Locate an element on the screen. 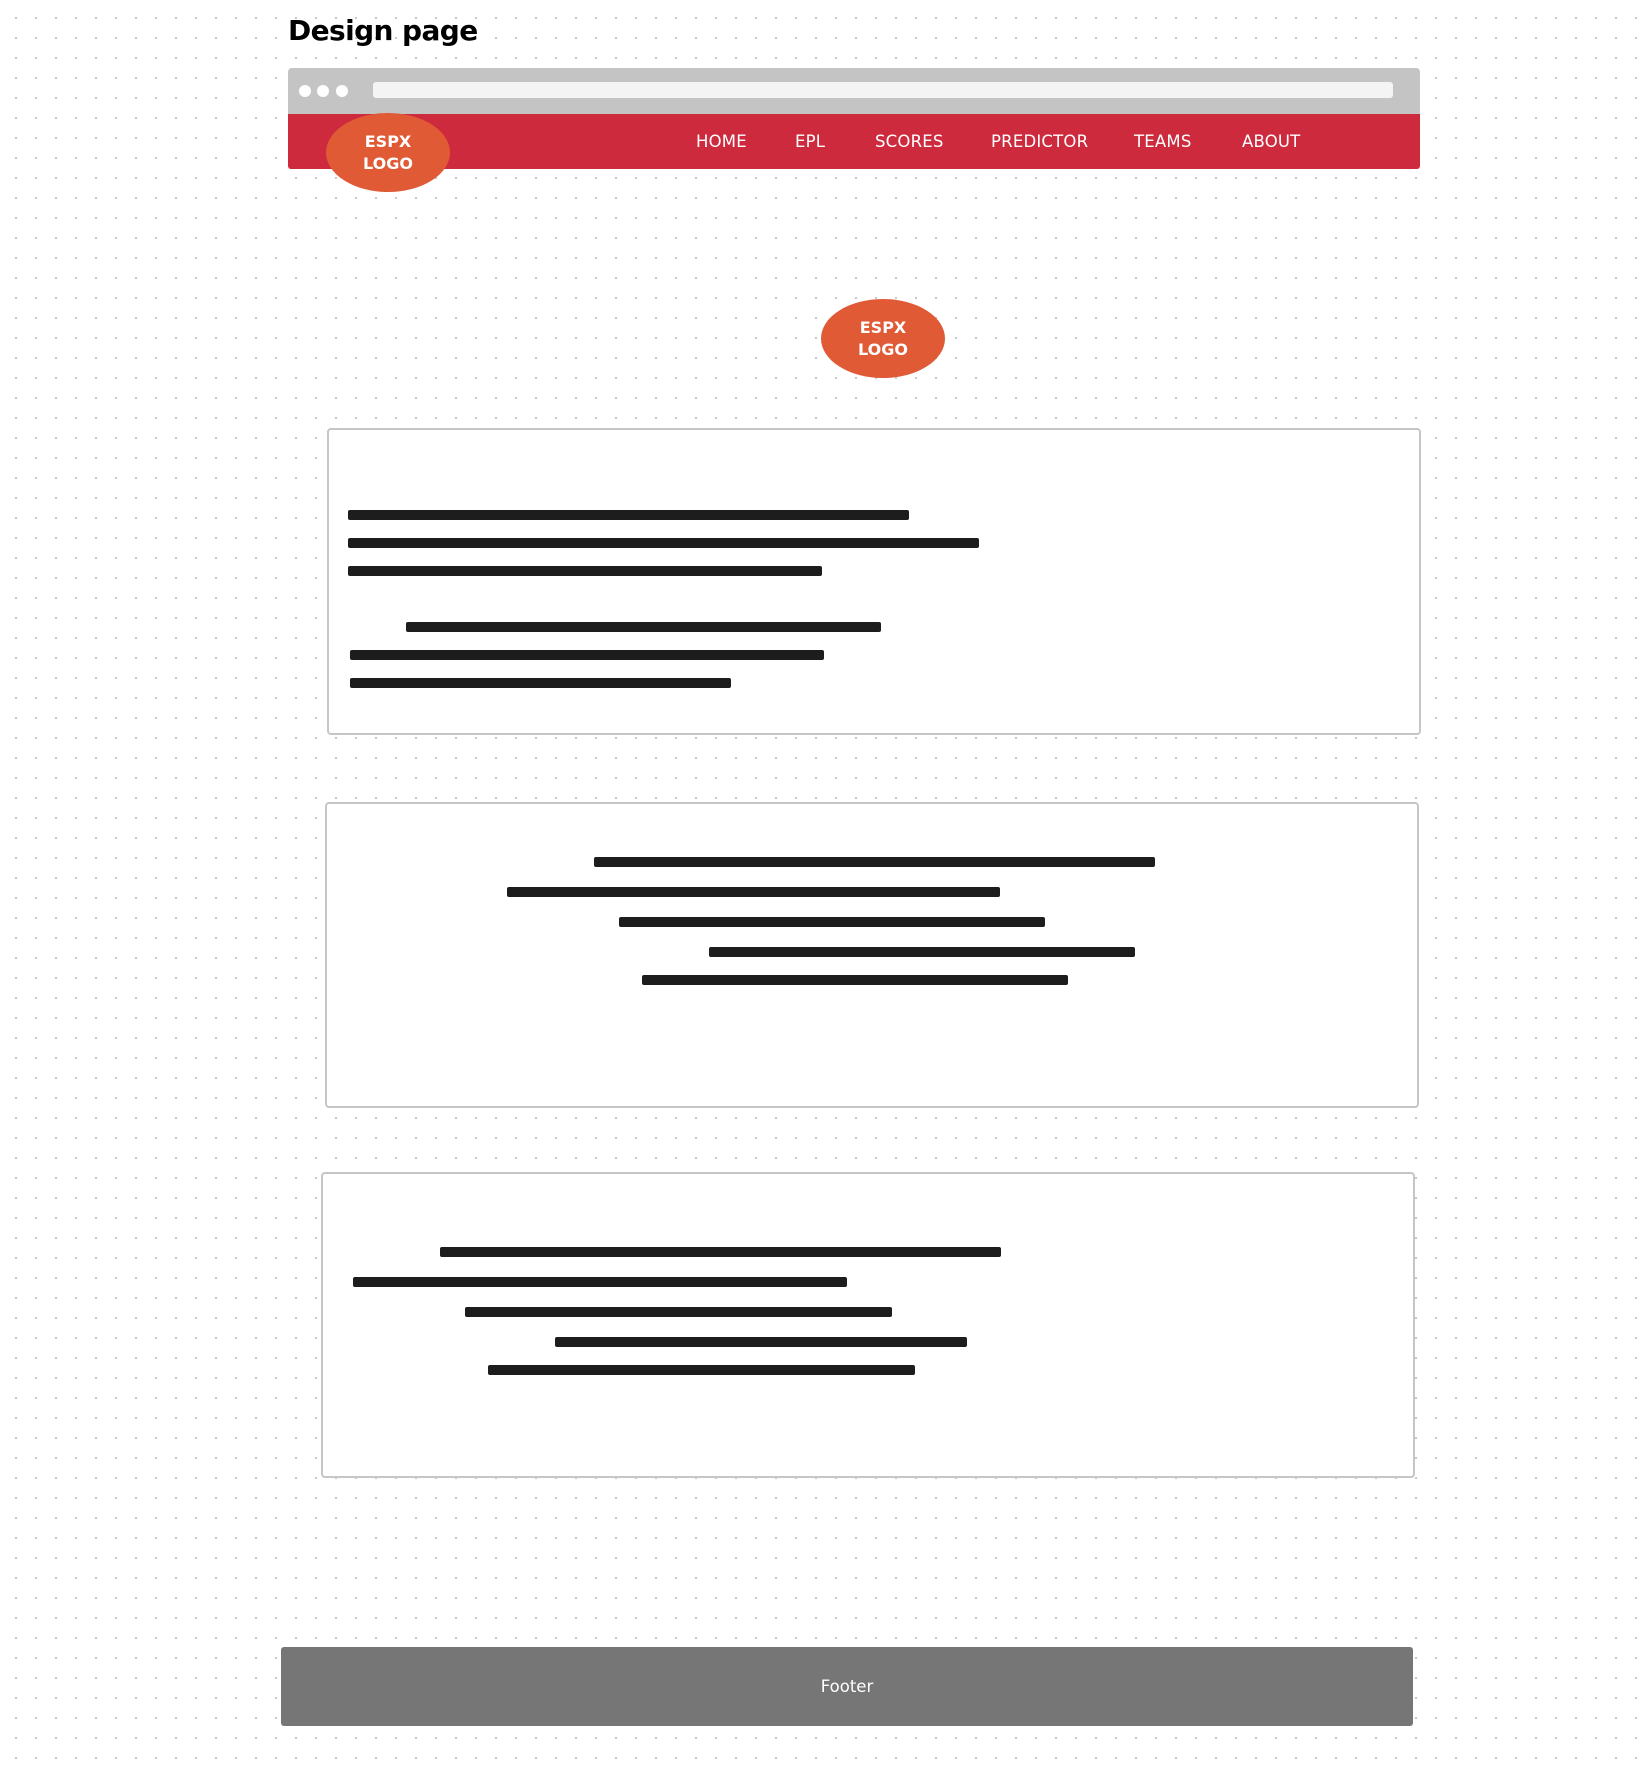 This screenshot has height=1767, width=1640. nav-predictor: PREDICTOR is located at coordinates (1039, 141).